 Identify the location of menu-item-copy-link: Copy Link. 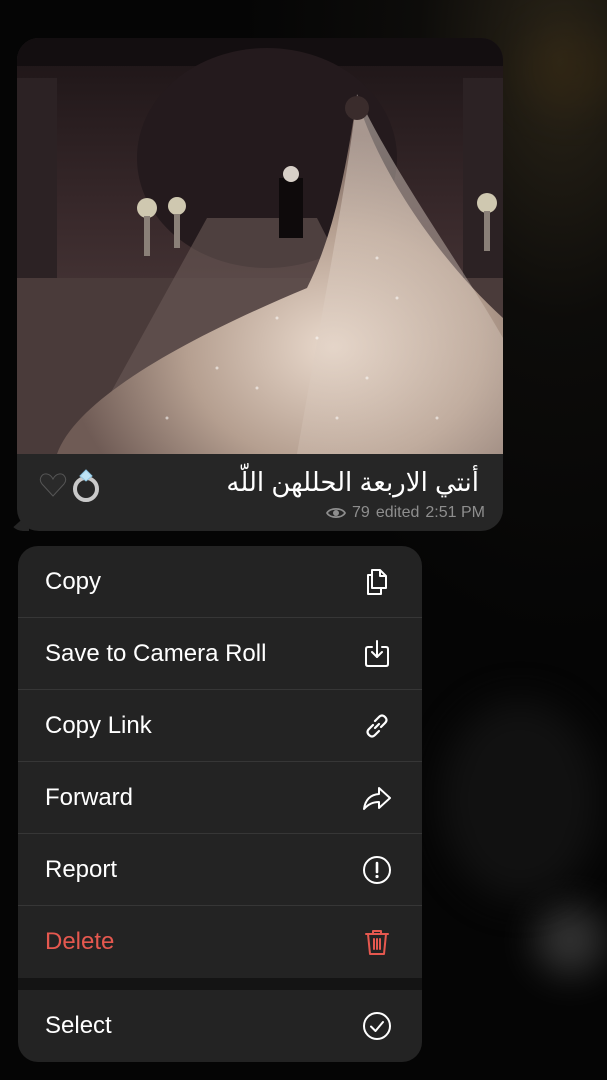
(220, 726).